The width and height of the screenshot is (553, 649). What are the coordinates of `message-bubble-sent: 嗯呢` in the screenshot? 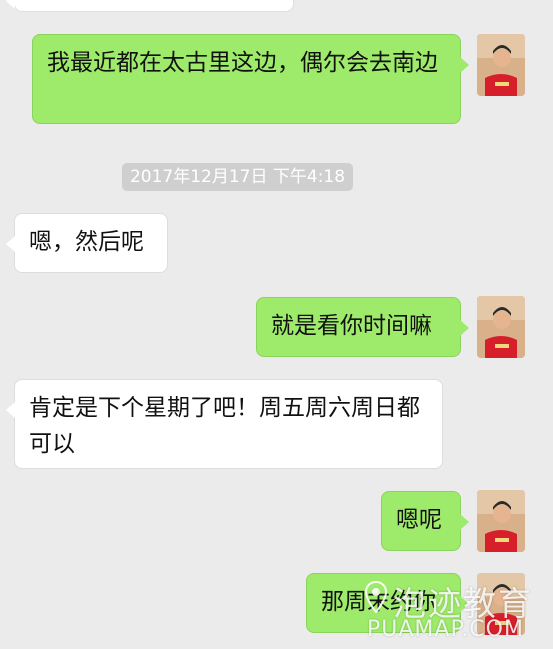 It's located at (425, 521).